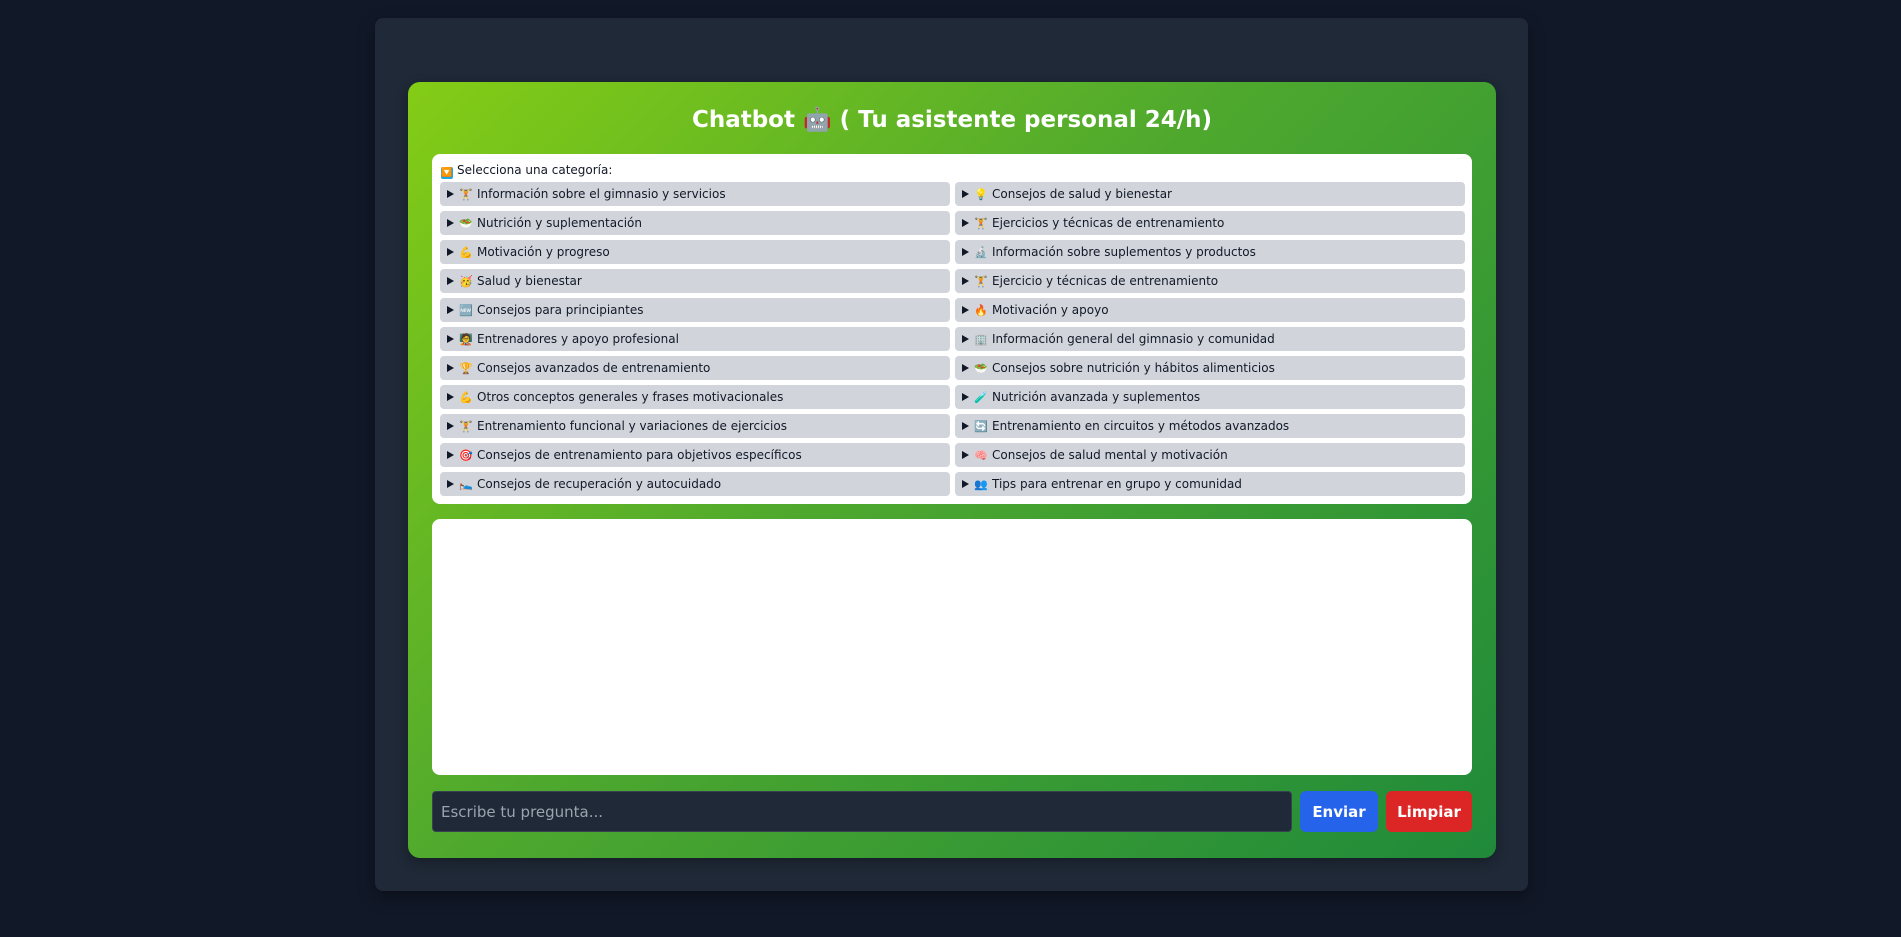 Image resolution: width=1901 pixels, height=937 pixels. Describe the element at coordinates (1108, 223) in the screenshot. I see `category-item-label: Ejercicios y técnicas de entrenamiento` at that location.